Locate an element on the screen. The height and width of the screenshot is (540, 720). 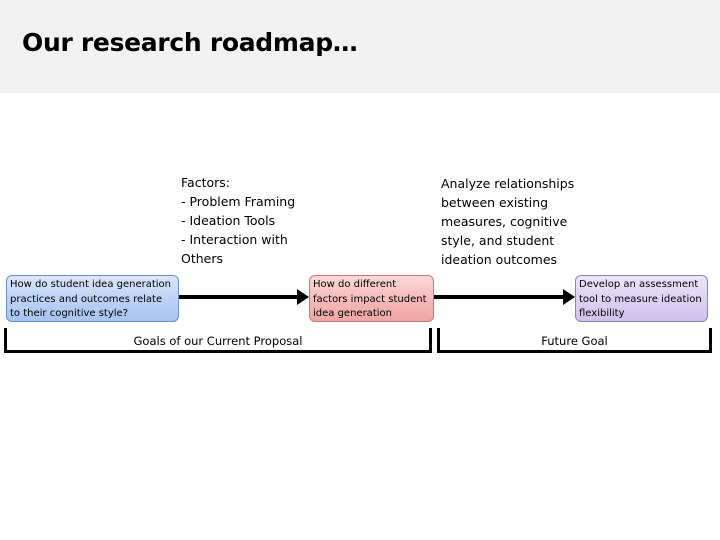
current-proposal-label: Goals of our Current Proposal is located at coordinates (218, 341).